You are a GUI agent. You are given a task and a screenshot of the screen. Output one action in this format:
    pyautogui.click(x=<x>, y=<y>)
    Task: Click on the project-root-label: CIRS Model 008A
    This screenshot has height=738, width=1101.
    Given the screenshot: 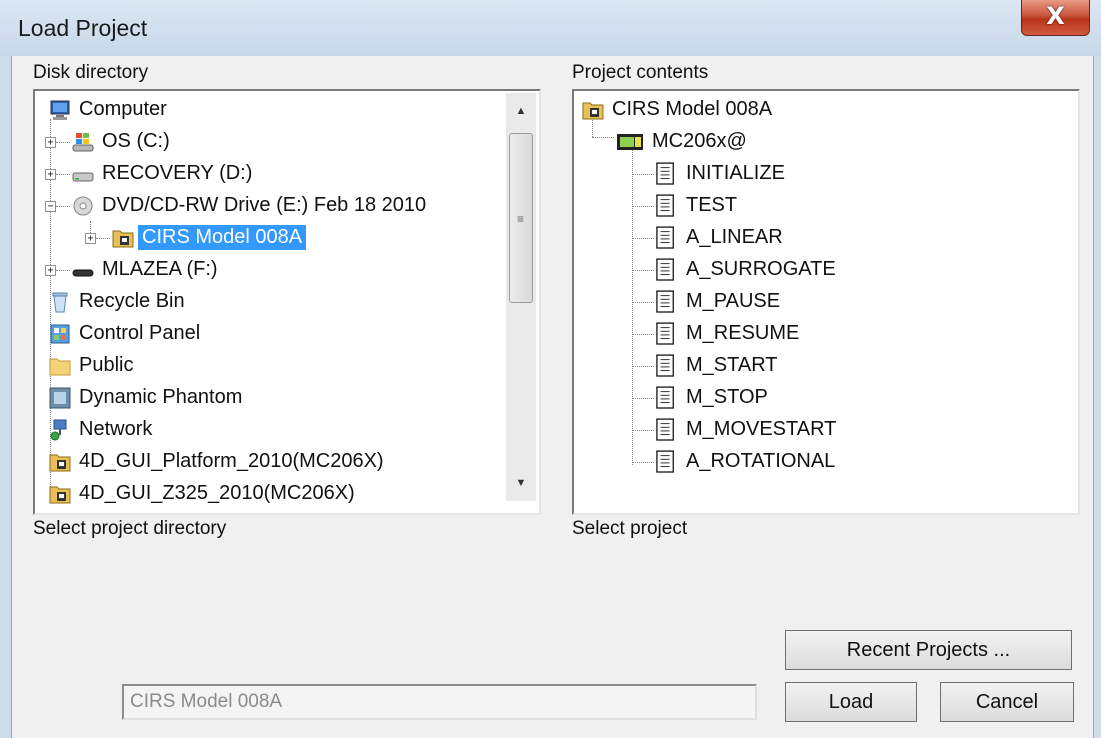 What is the action you would take?
    pyautogui.click(x=692, y=109)
    